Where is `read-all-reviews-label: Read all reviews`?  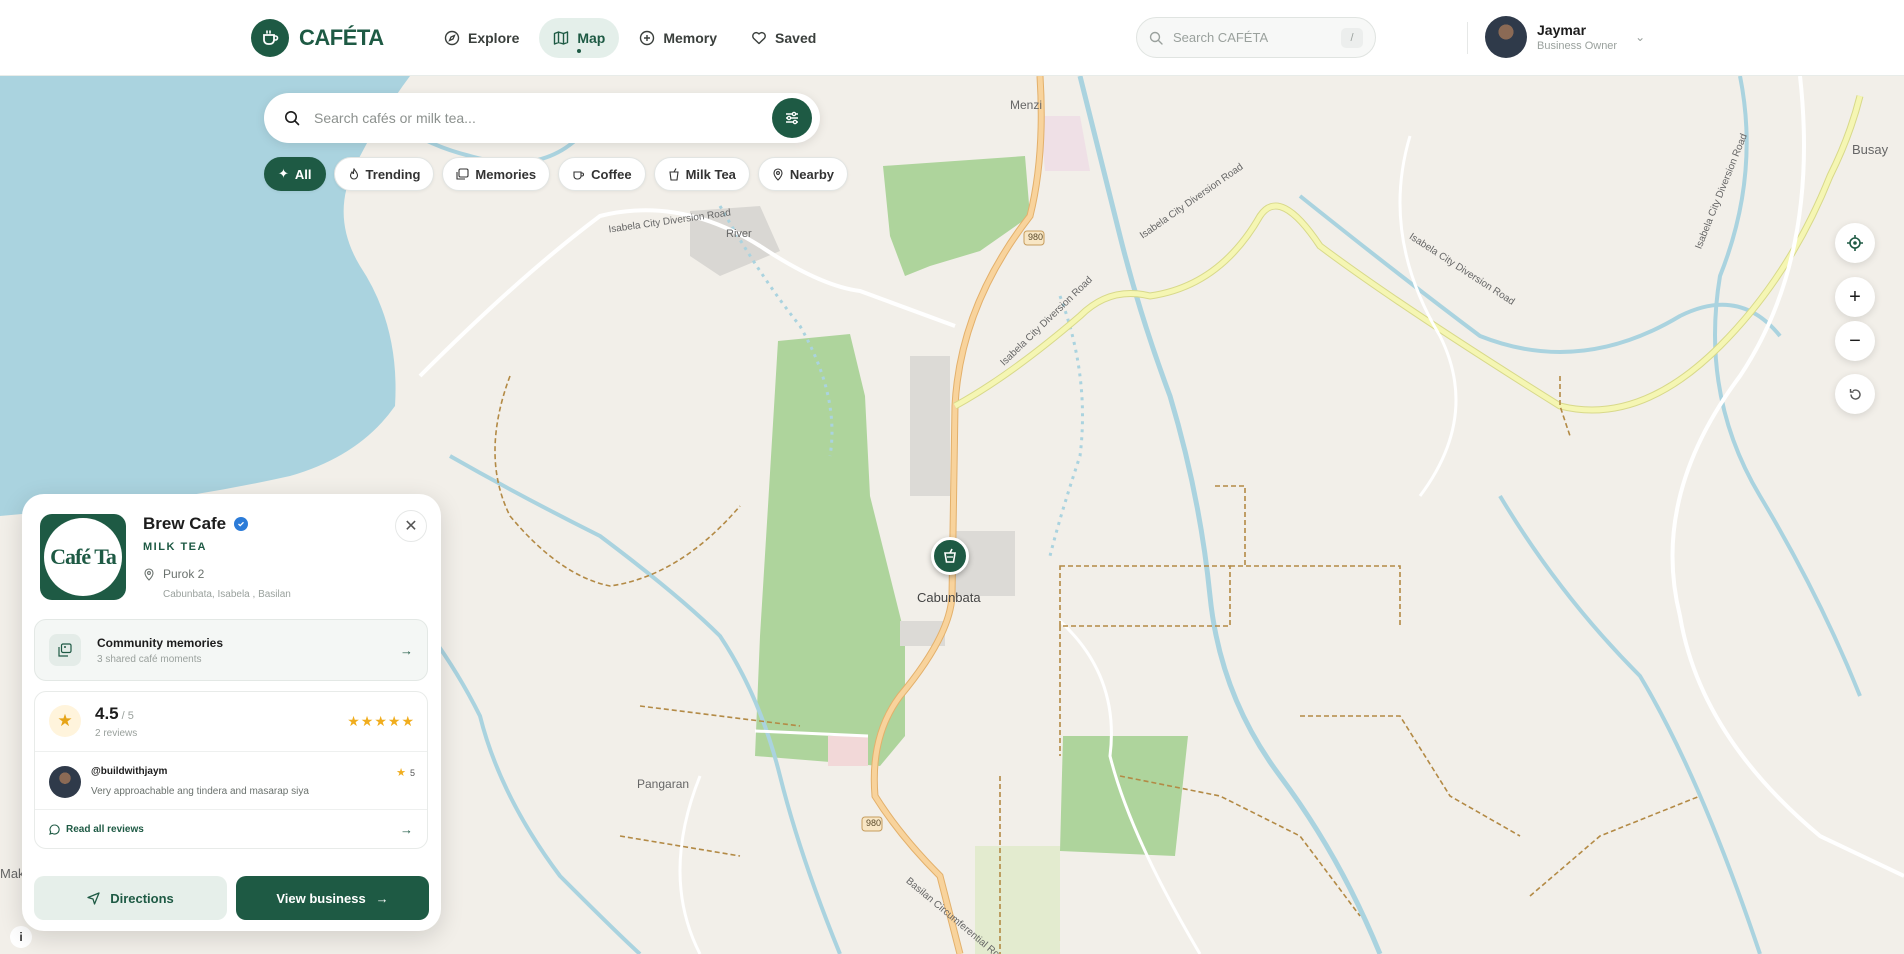 read-all-reviews-label: Read all reviews is located at coordinates (105, 829).